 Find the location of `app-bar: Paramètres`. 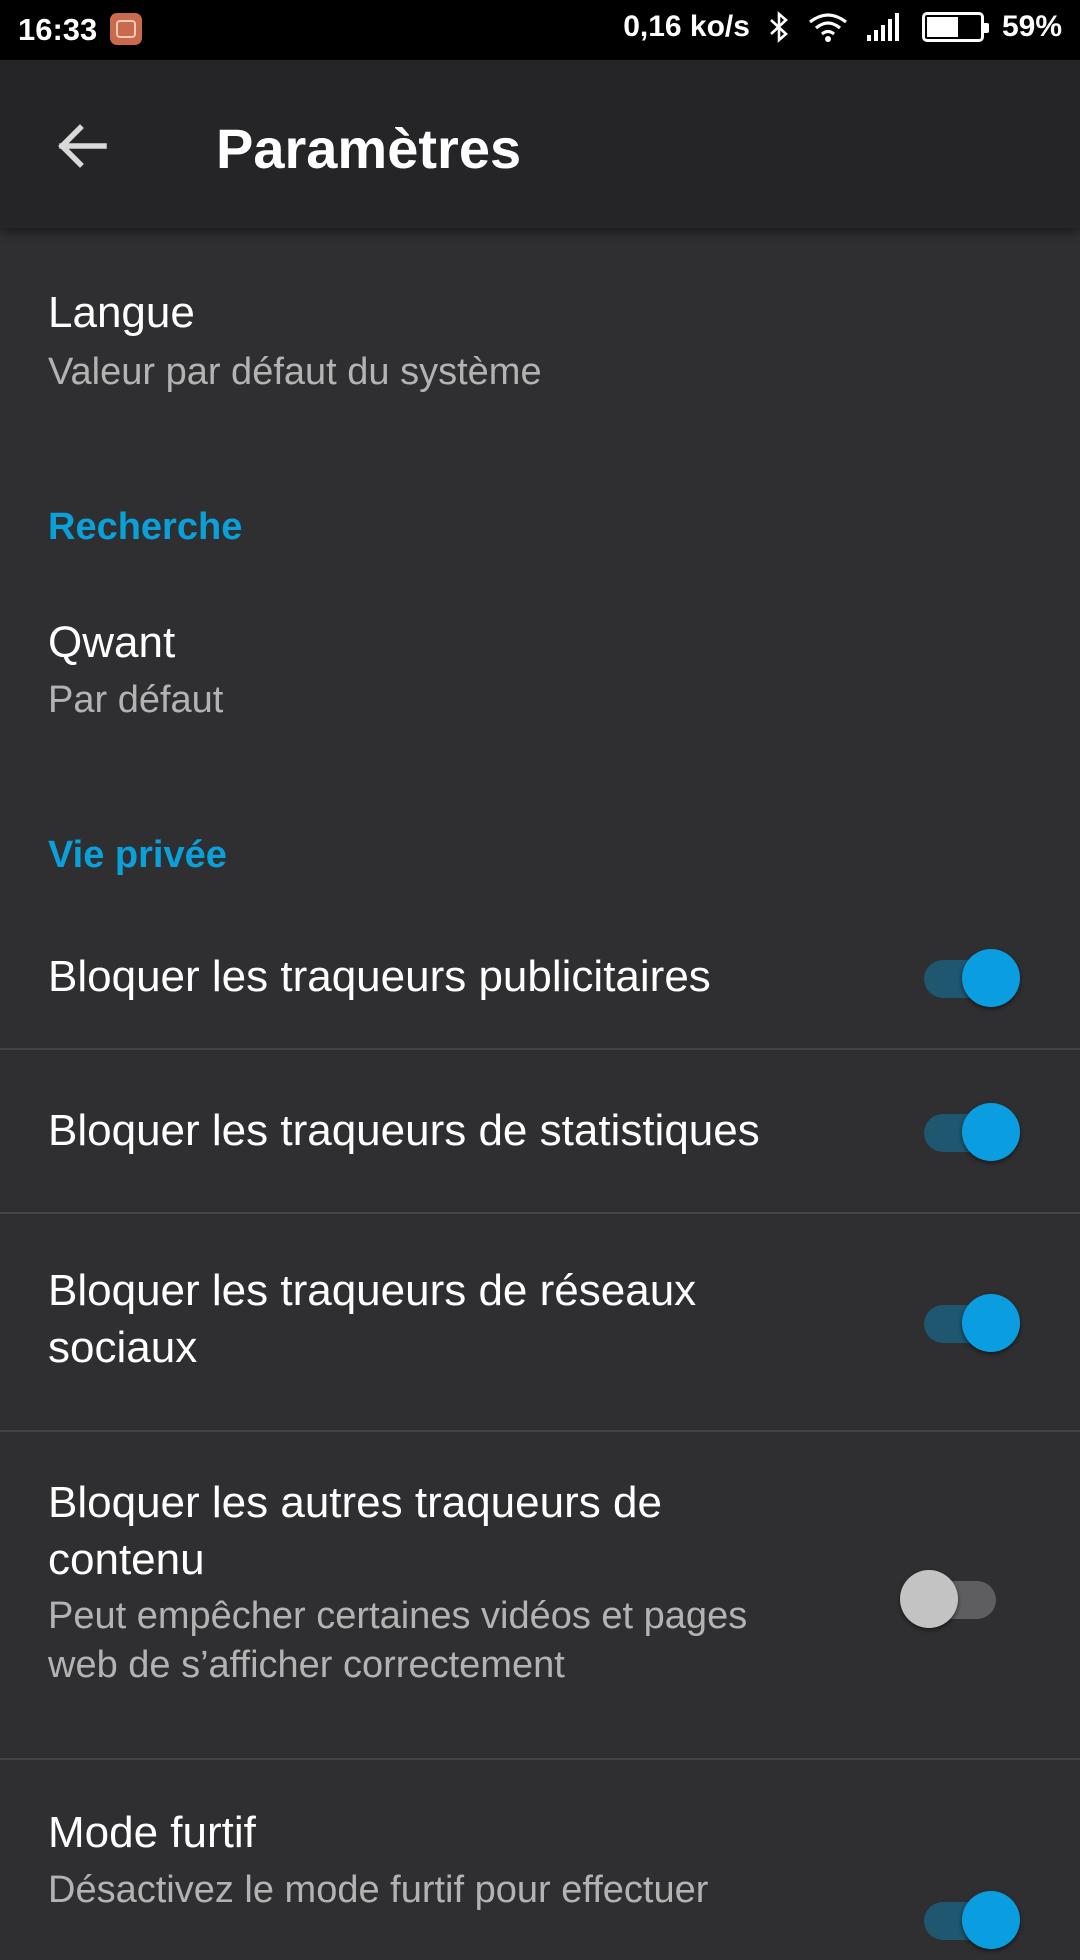

app-bar: Paramètres is located at coordinates (540, 144).